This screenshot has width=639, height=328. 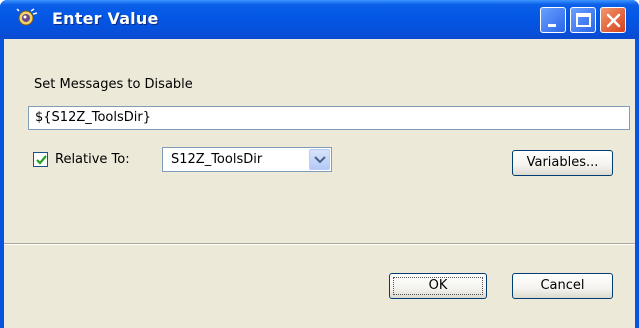 I want to click on maximize-button, so click(x=583, y=20).